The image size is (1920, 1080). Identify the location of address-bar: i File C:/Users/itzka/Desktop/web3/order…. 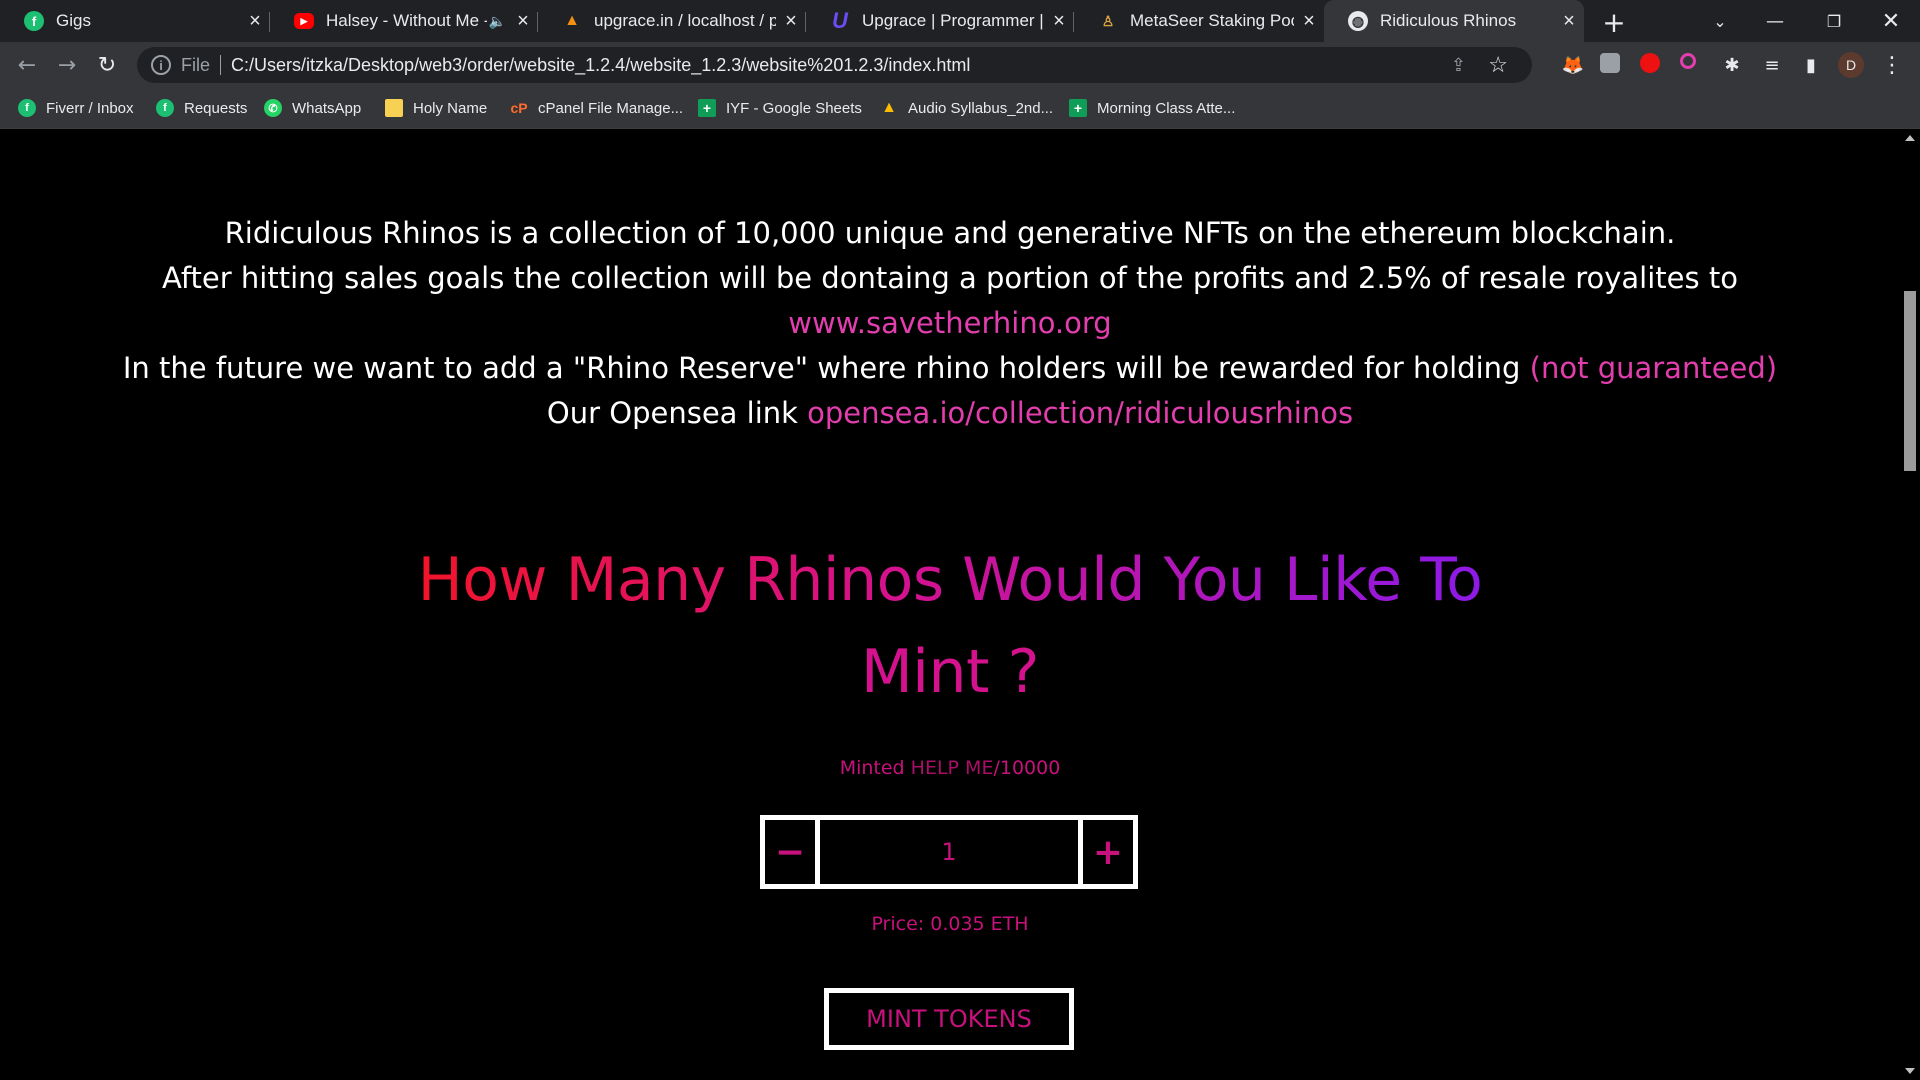
(834, 65).